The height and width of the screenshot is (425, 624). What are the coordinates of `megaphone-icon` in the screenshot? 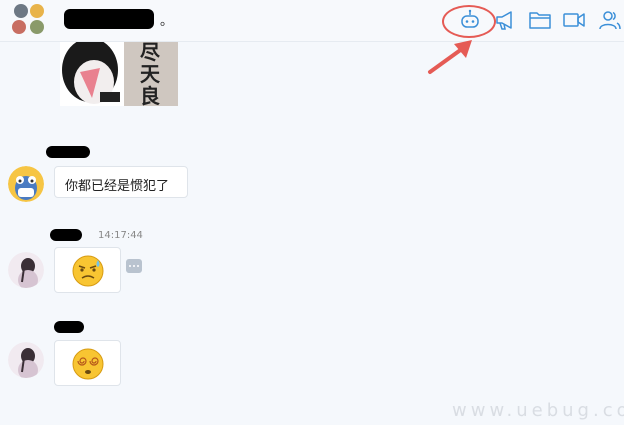 It's located at (506, 20).